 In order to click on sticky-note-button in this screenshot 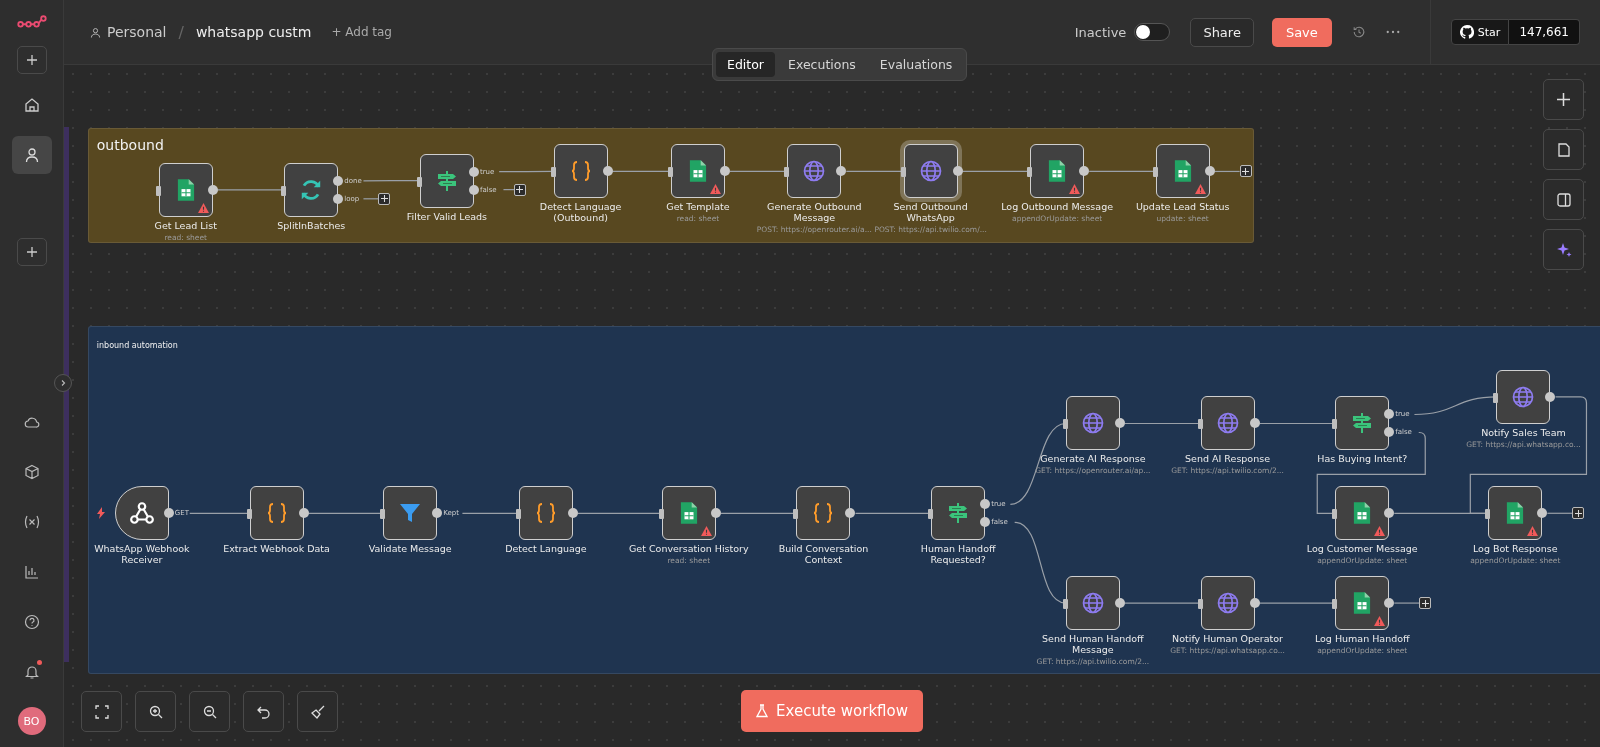, I will do `click(1563, 149)`.